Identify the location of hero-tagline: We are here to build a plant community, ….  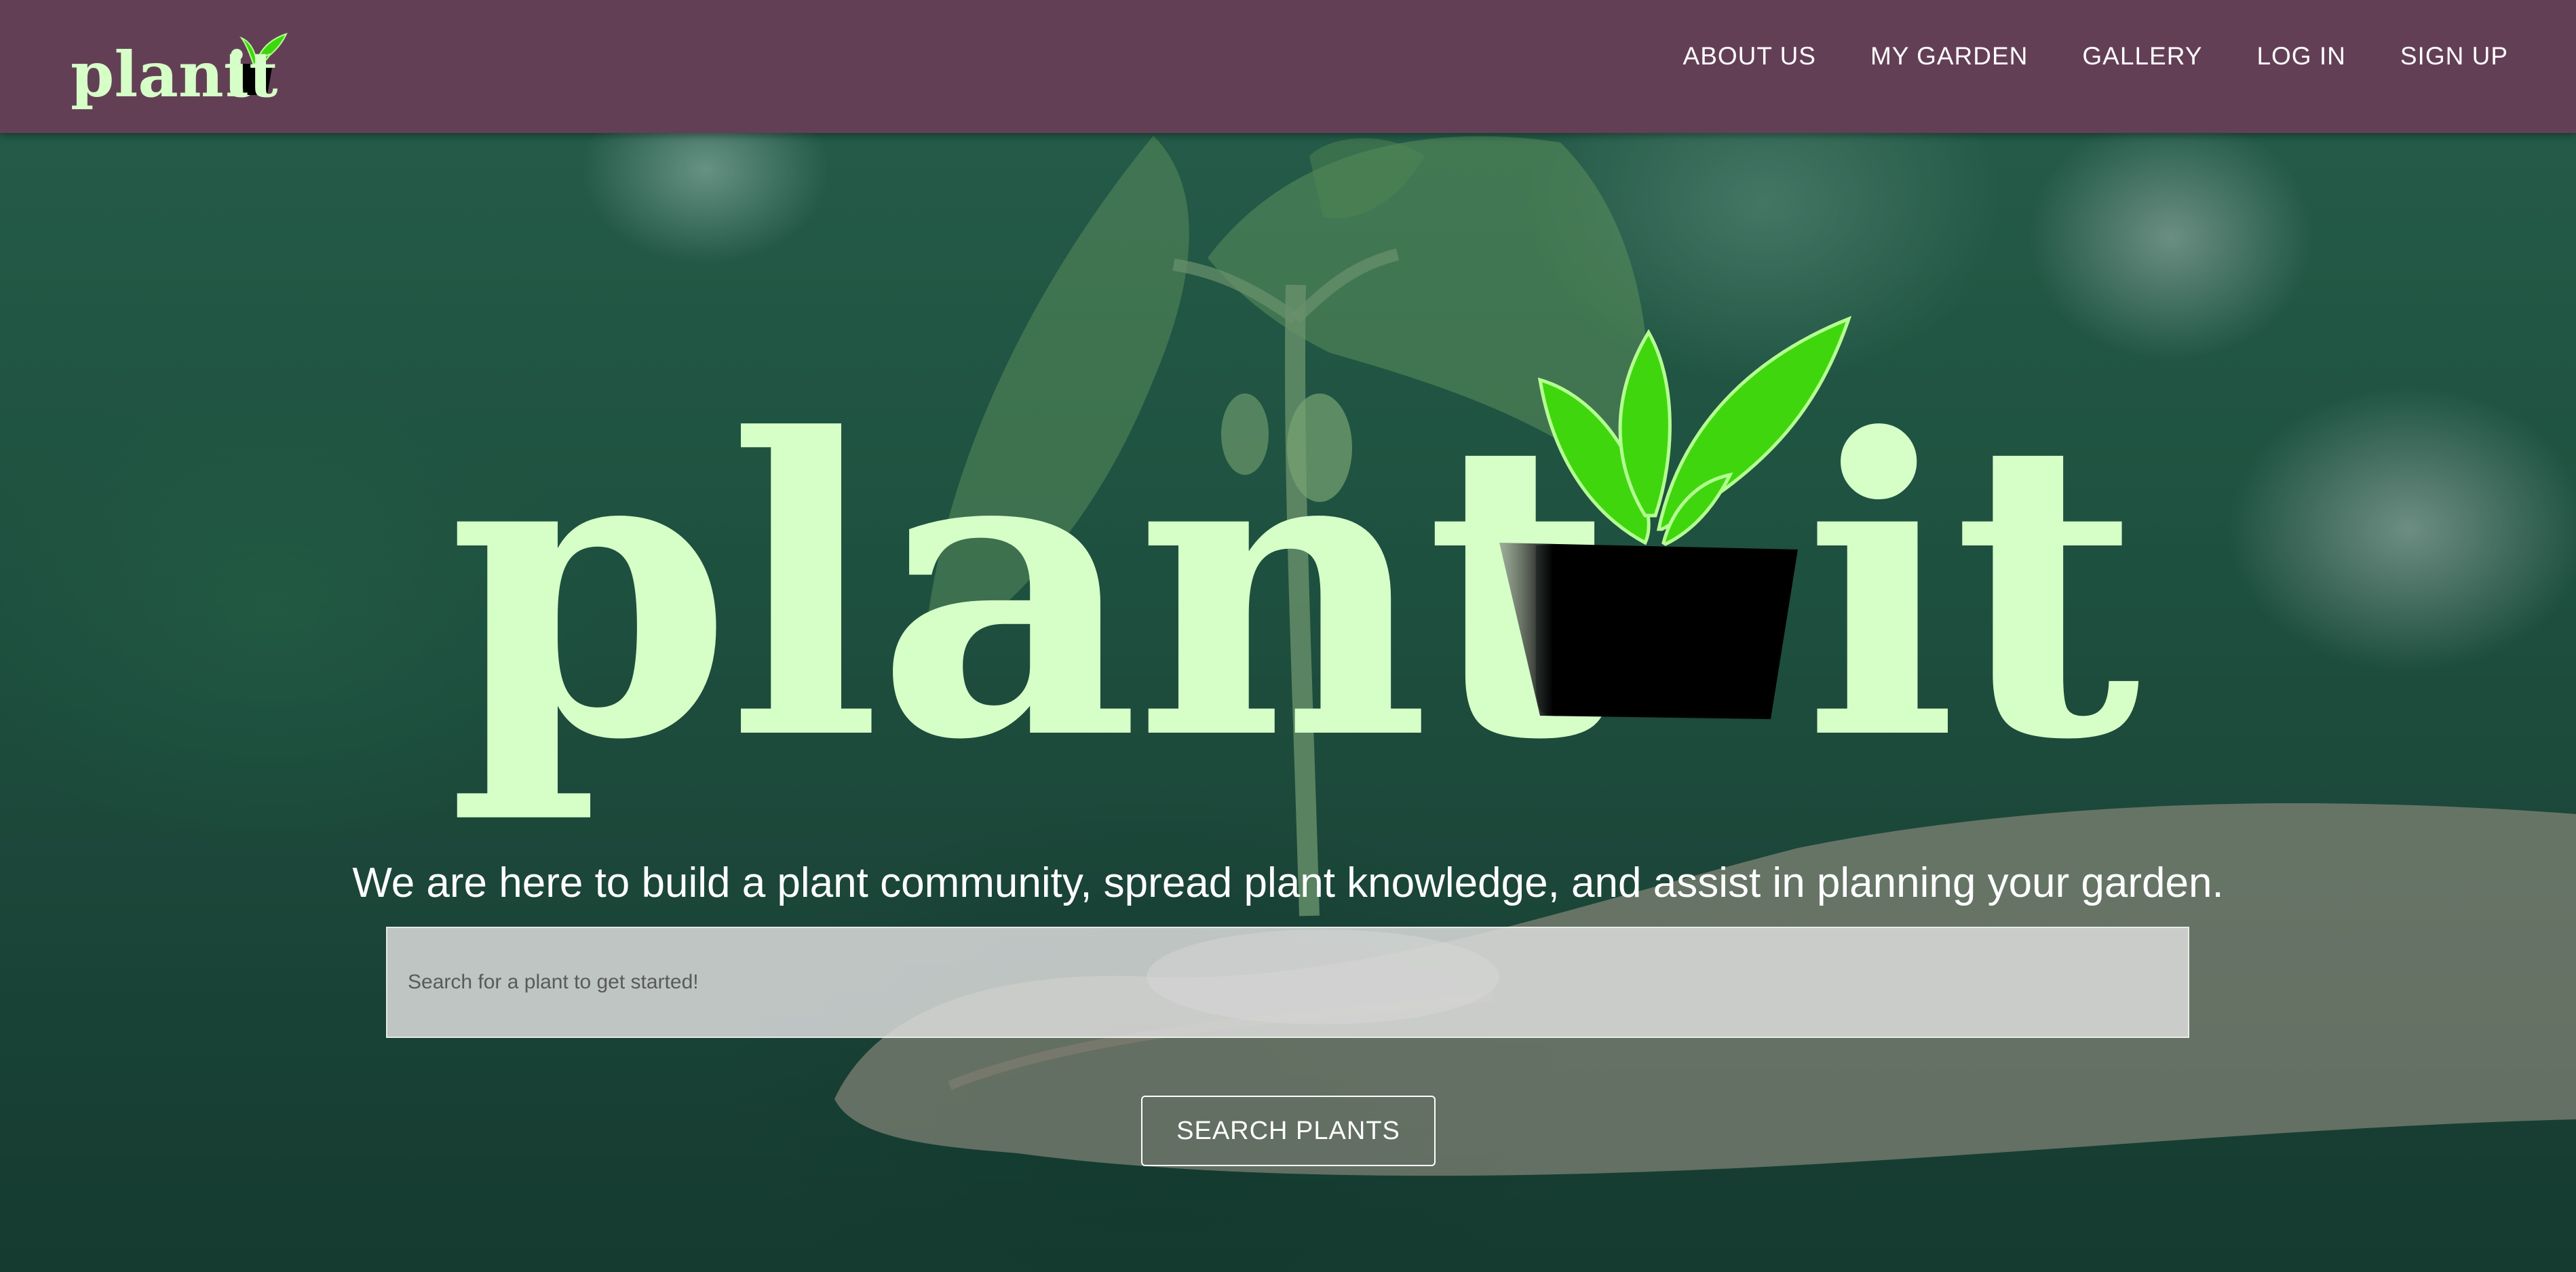
(1288, 883).